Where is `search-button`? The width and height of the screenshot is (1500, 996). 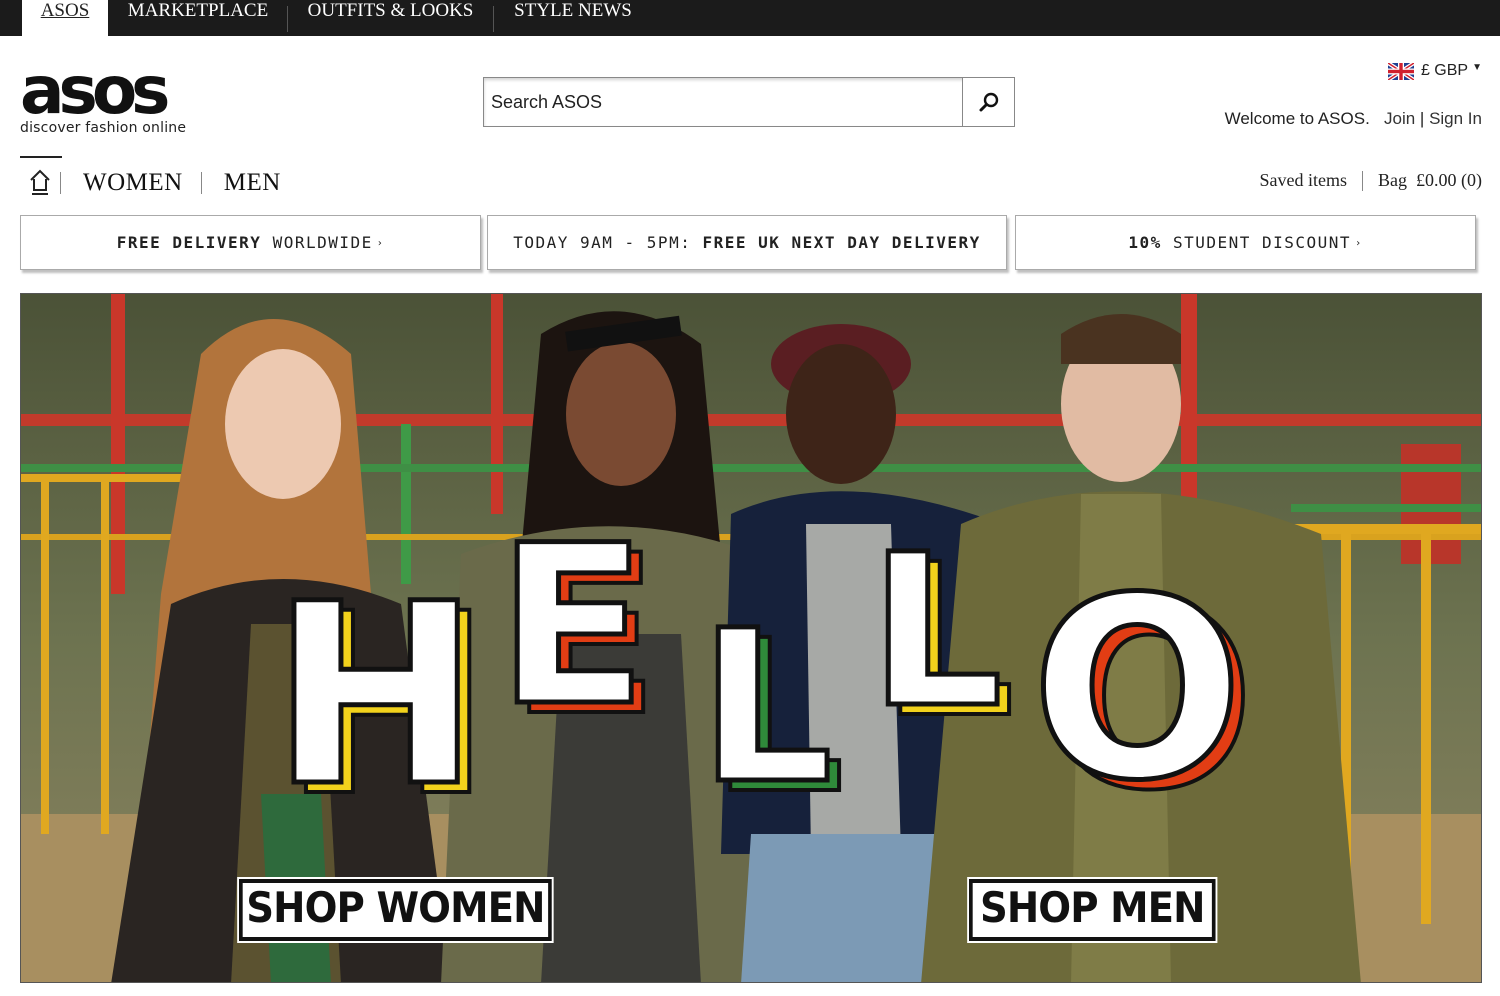
search-button is located at coordinates (988, 102).